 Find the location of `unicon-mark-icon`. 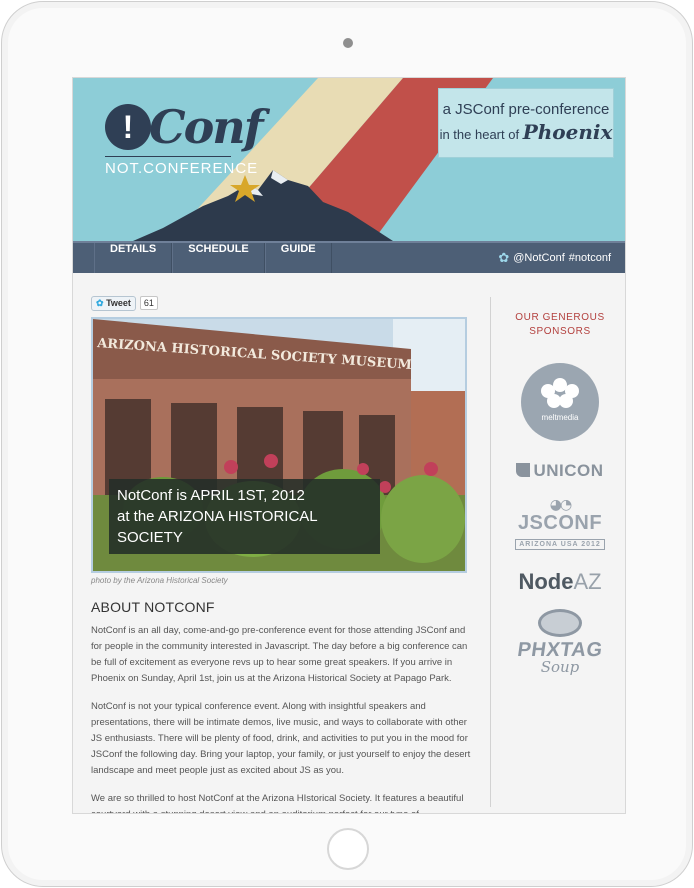

unicon-mark-icon is located at coordinates (523, 470).